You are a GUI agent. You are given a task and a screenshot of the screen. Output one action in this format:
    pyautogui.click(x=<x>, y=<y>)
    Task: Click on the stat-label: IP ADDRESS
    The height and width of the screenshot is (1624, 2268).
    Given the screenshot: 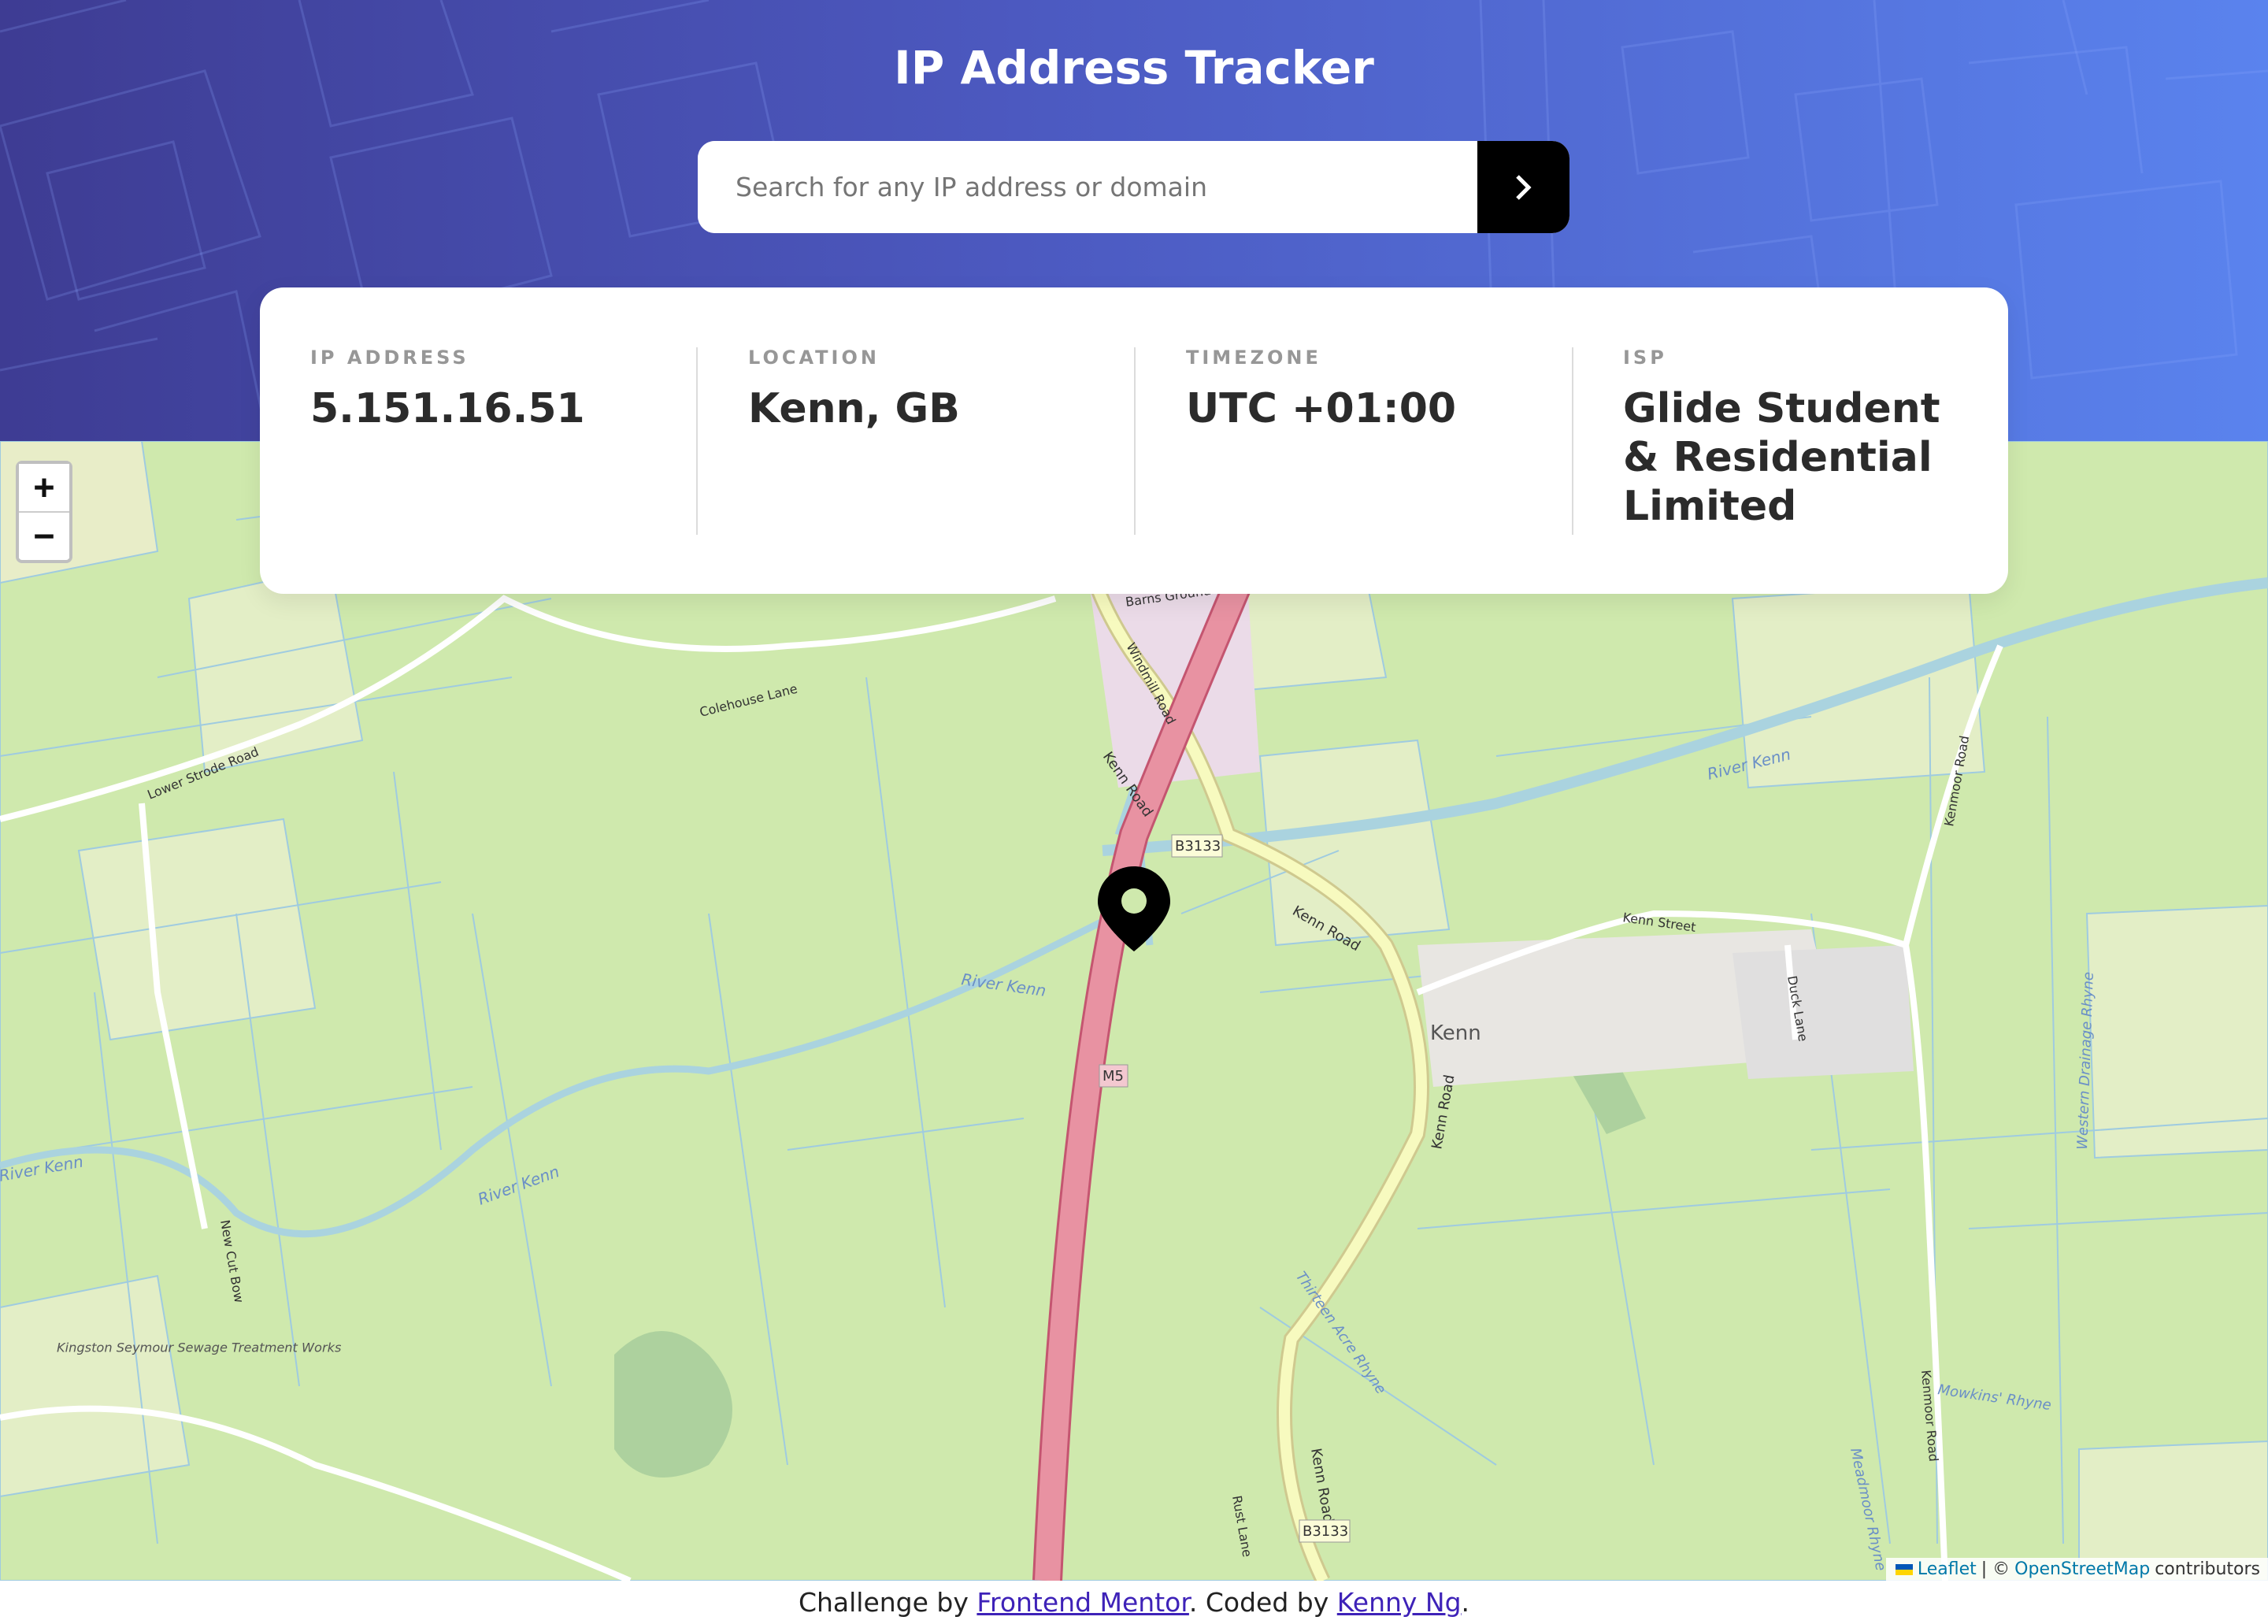 What is the action you would take?
    pyautogui.click(x=389, y=358)
    